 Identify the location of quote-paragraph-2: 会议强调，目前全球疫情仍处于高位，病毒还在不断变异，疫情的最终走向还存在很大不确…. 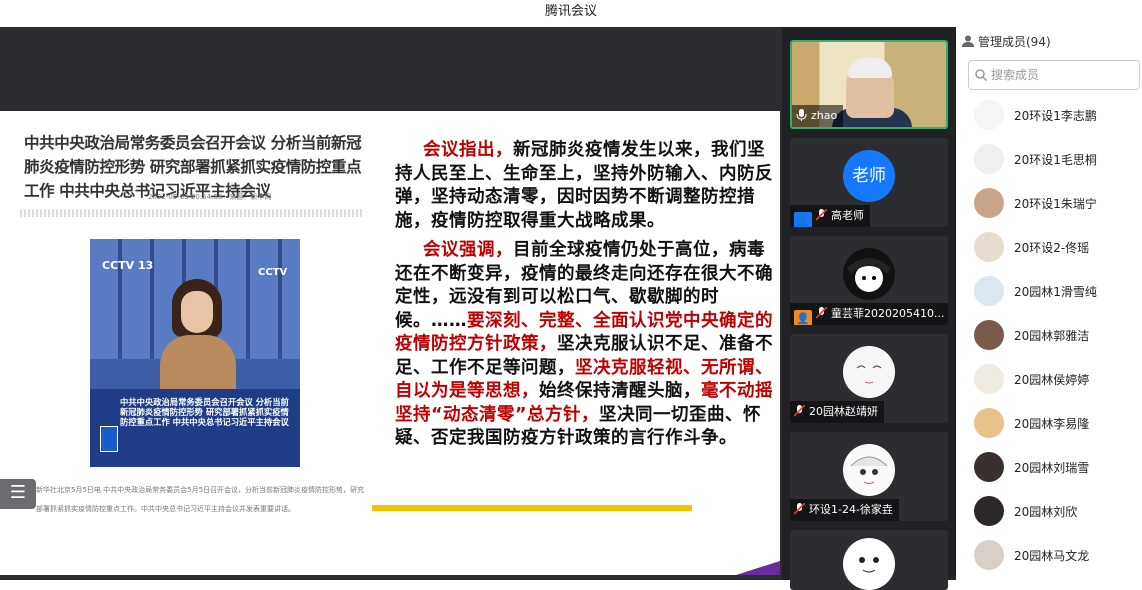
(585, 345).